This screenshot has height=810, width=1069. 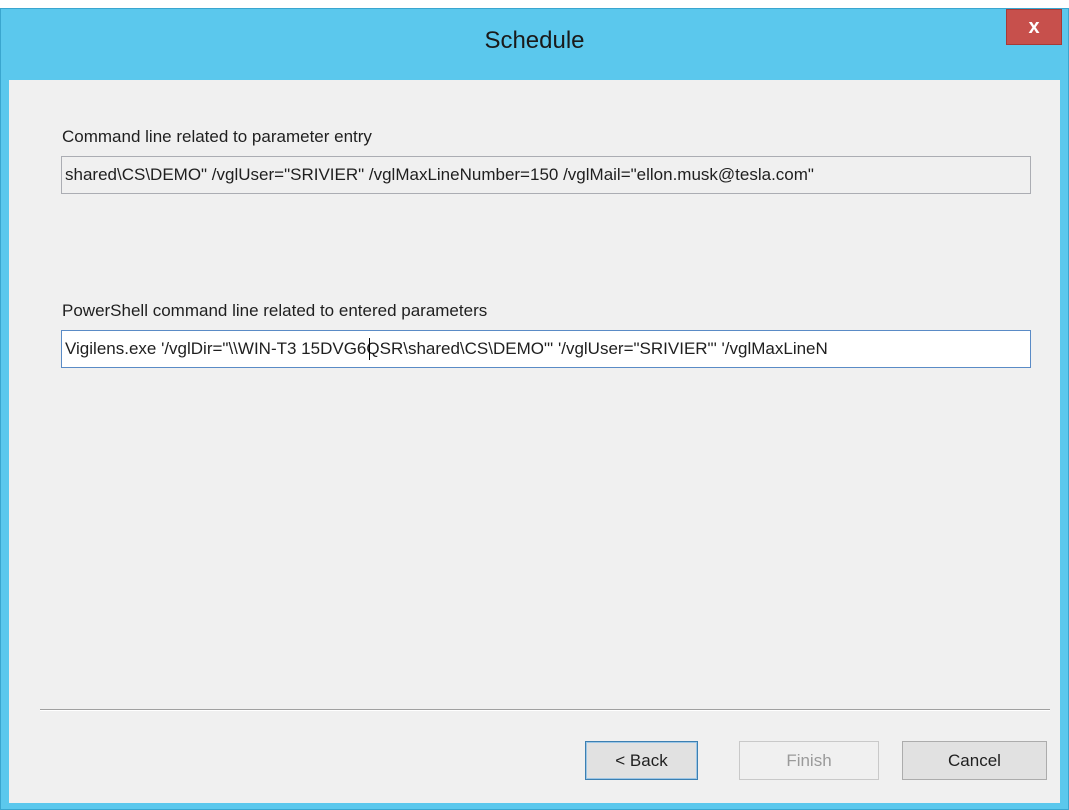 I want to click on finish-button: Finish, so click(x=809, y=760).